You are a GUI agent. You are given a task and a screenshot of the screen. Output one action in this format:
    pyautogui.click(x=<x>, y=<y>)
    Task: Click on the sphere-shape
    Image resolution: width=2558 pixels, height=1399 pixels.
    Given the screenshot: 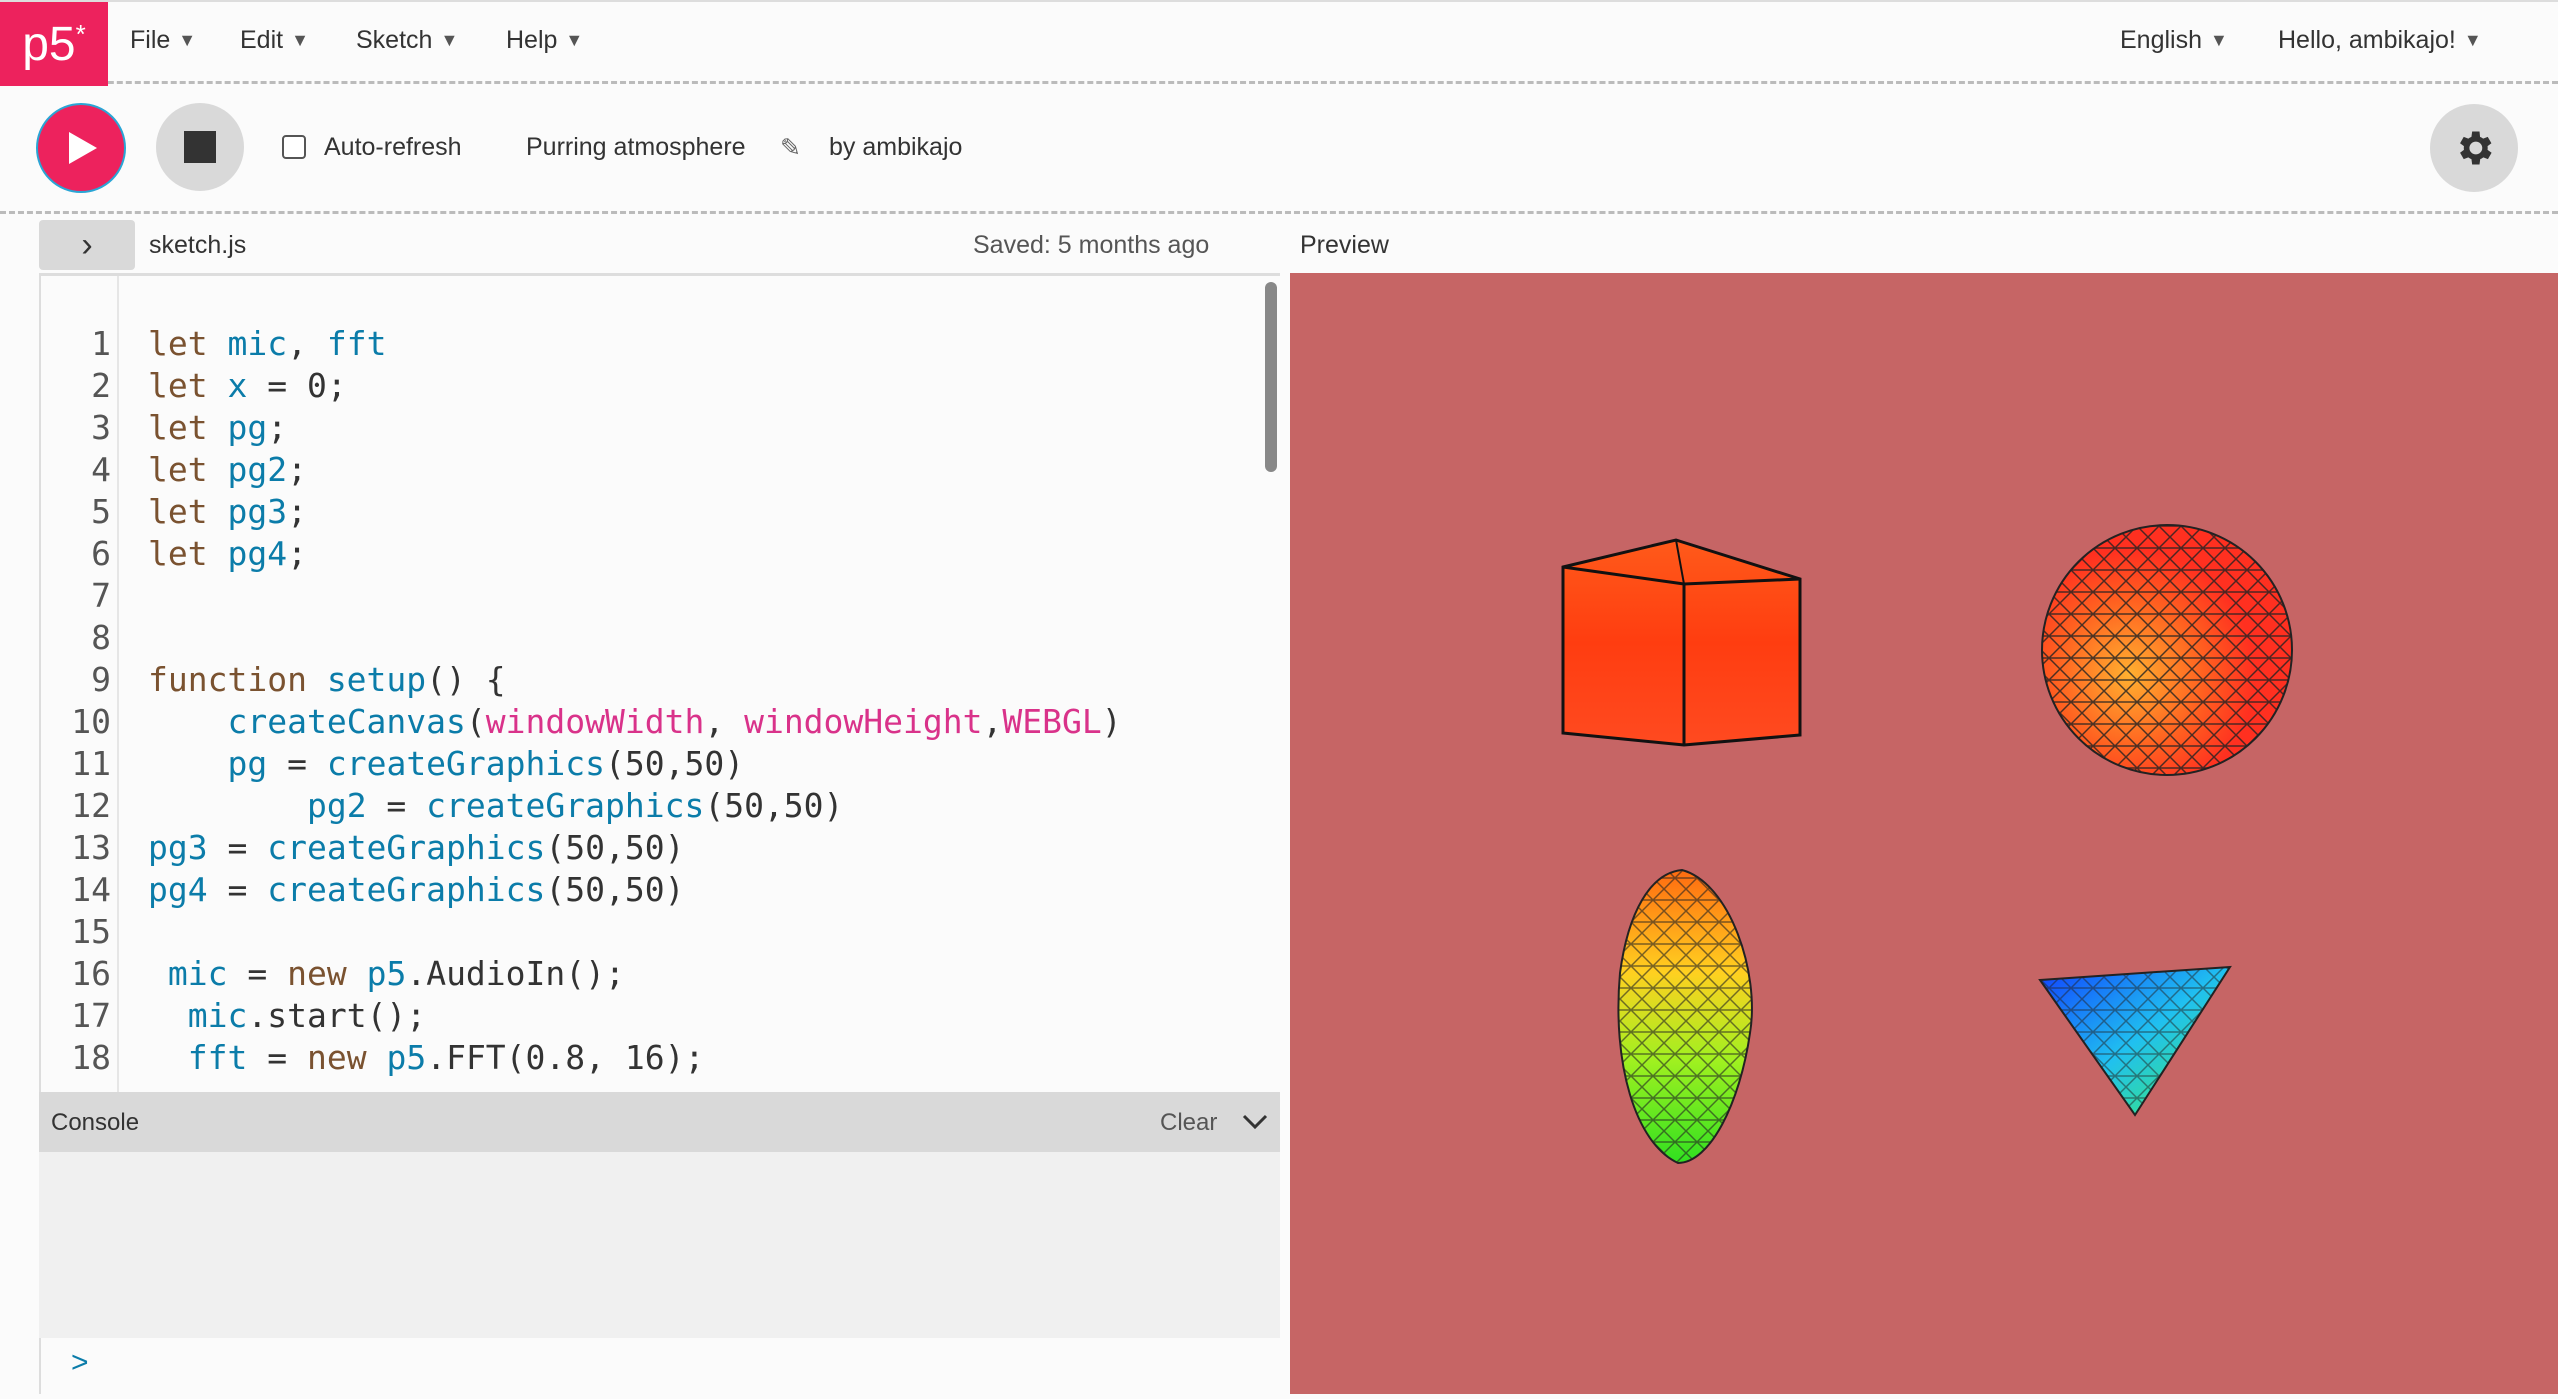 What is the action you would take?
    pyautogui.click(x=2167, y=650)
    